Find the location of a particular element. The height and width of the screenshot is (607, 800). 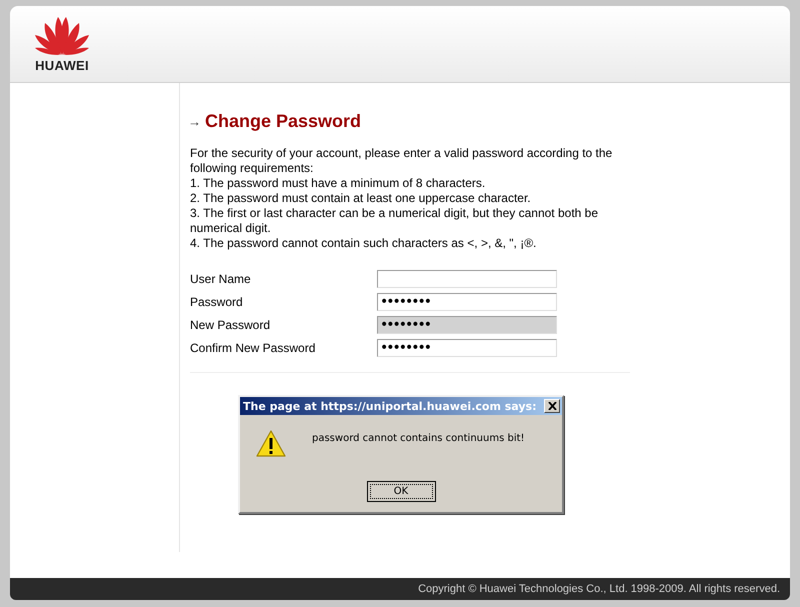

copyright-text: Copyright © Huawei Technologies Co., Ltd. 1998-2009. All rights reserved. is located at coordinates (599, 589).